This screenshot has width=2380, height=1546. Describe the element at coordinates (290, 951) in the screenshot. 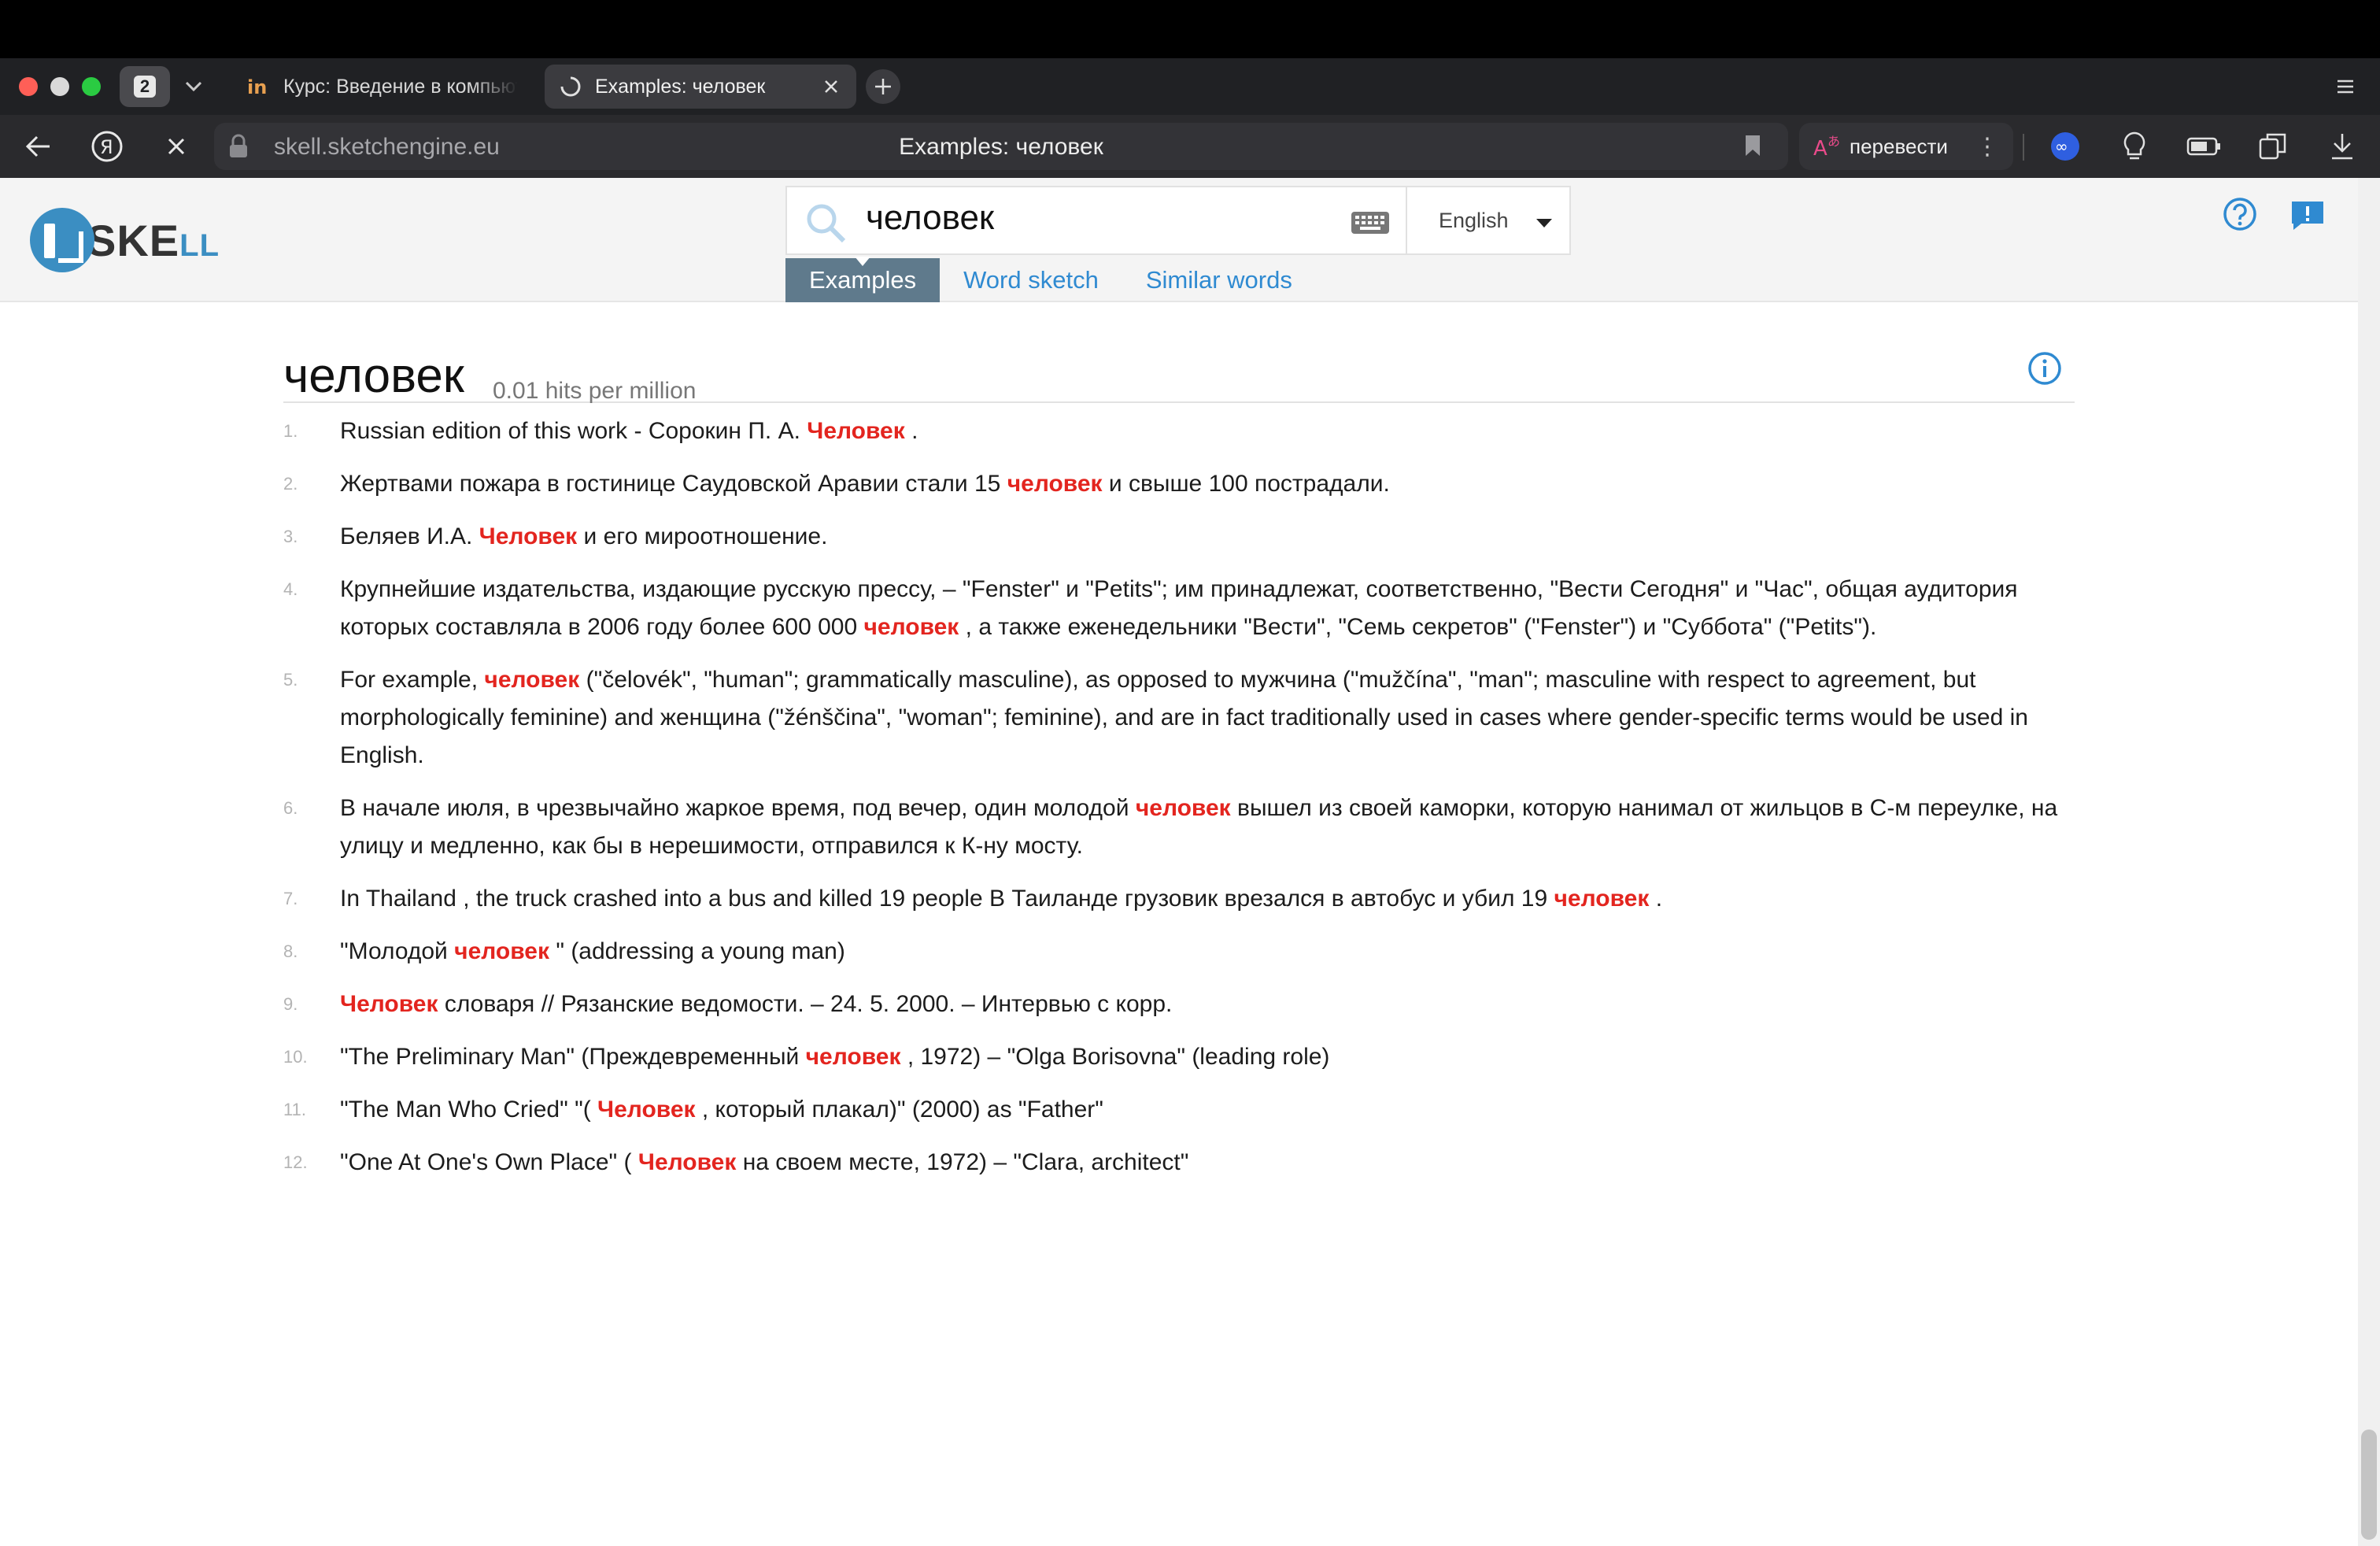

I see `example-number: 8.` at that location.